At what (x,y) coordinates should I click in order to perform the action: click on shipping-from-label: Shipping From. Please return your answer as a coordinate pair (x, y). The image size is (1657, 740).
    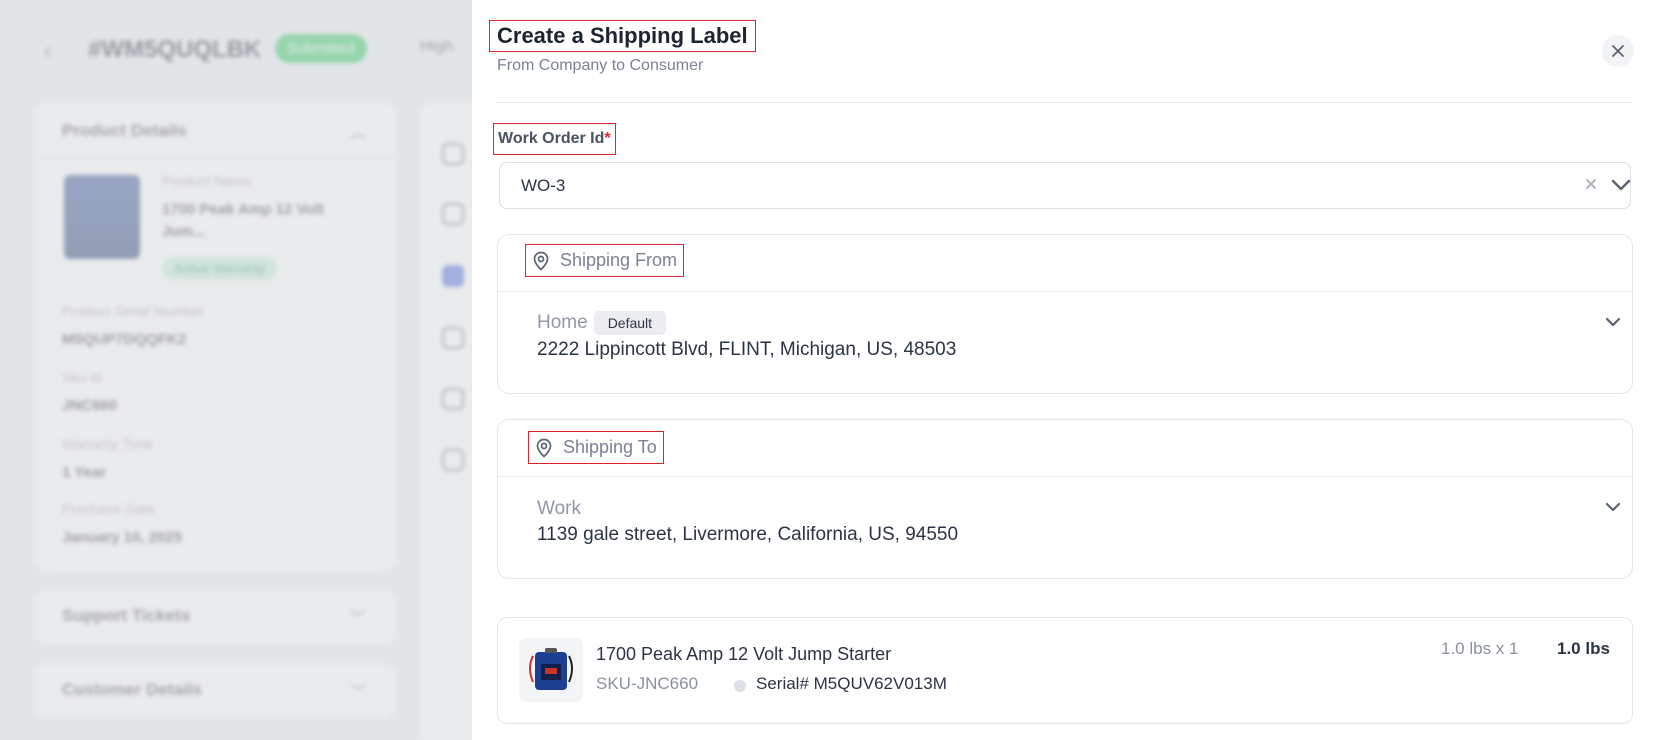
    Looking at the image, I should click on (619, 260).